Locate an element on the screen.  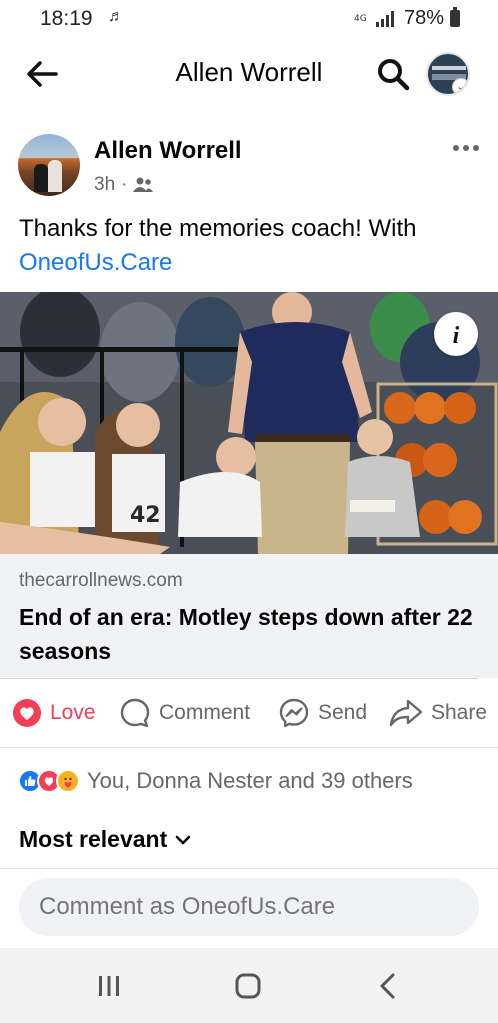
share-label: Share is located at coordinates (459, 712).